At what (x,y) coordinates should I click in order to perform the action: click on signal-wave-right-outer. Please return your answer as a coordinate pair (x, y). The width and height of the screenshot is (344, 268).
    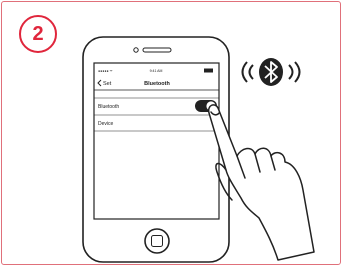
    Looking at the image, I should click on (297, 72).